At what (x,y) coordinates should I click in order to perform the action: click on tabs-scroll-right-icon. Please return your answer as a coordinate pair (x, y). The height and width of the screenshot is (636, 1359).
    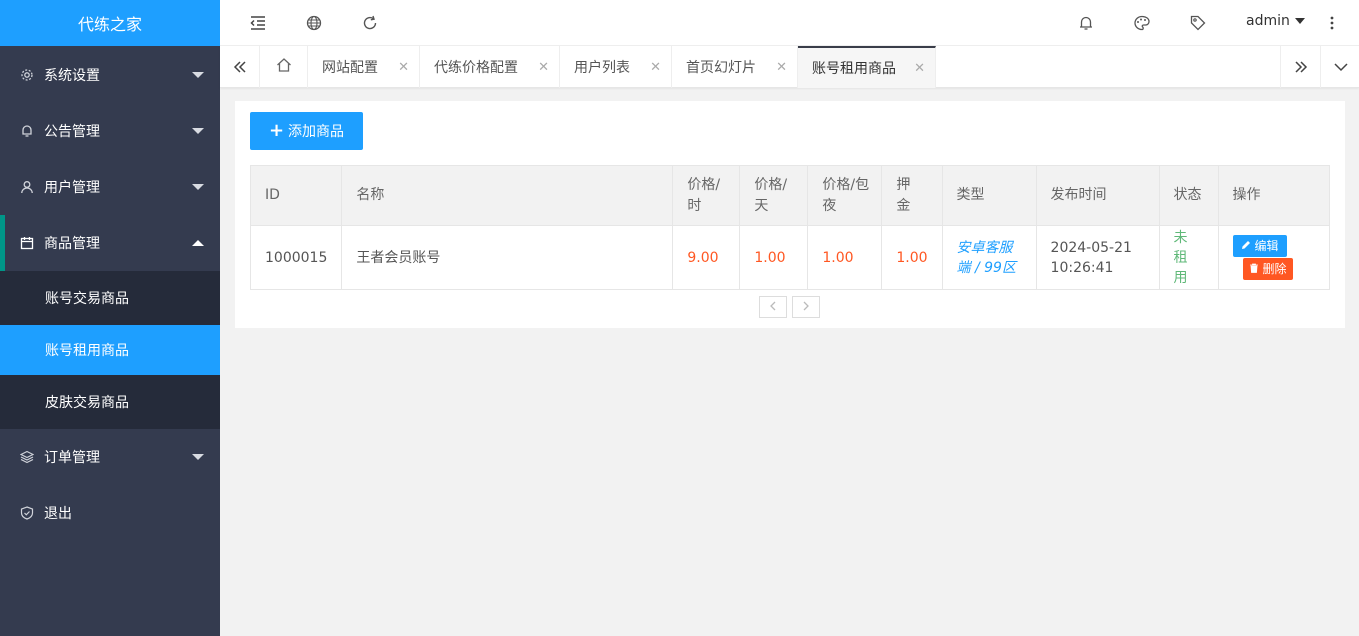
    Looking at the image, I should click on (1300, 67).